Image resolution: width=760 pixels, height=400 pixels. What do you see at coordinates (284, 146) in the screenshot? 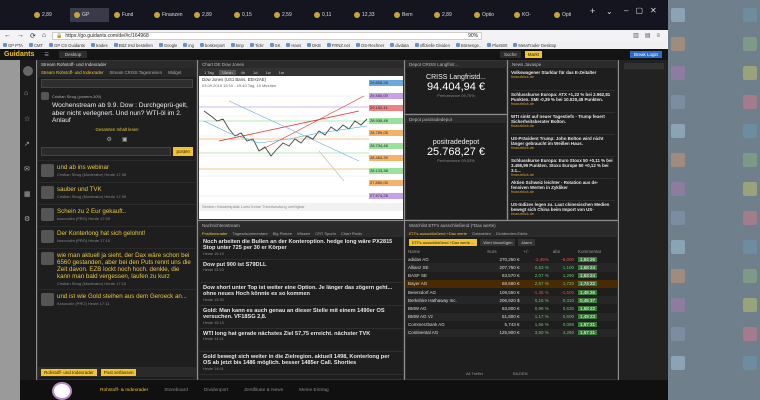
I see `chart-plot` at bounding box center [284, 146].